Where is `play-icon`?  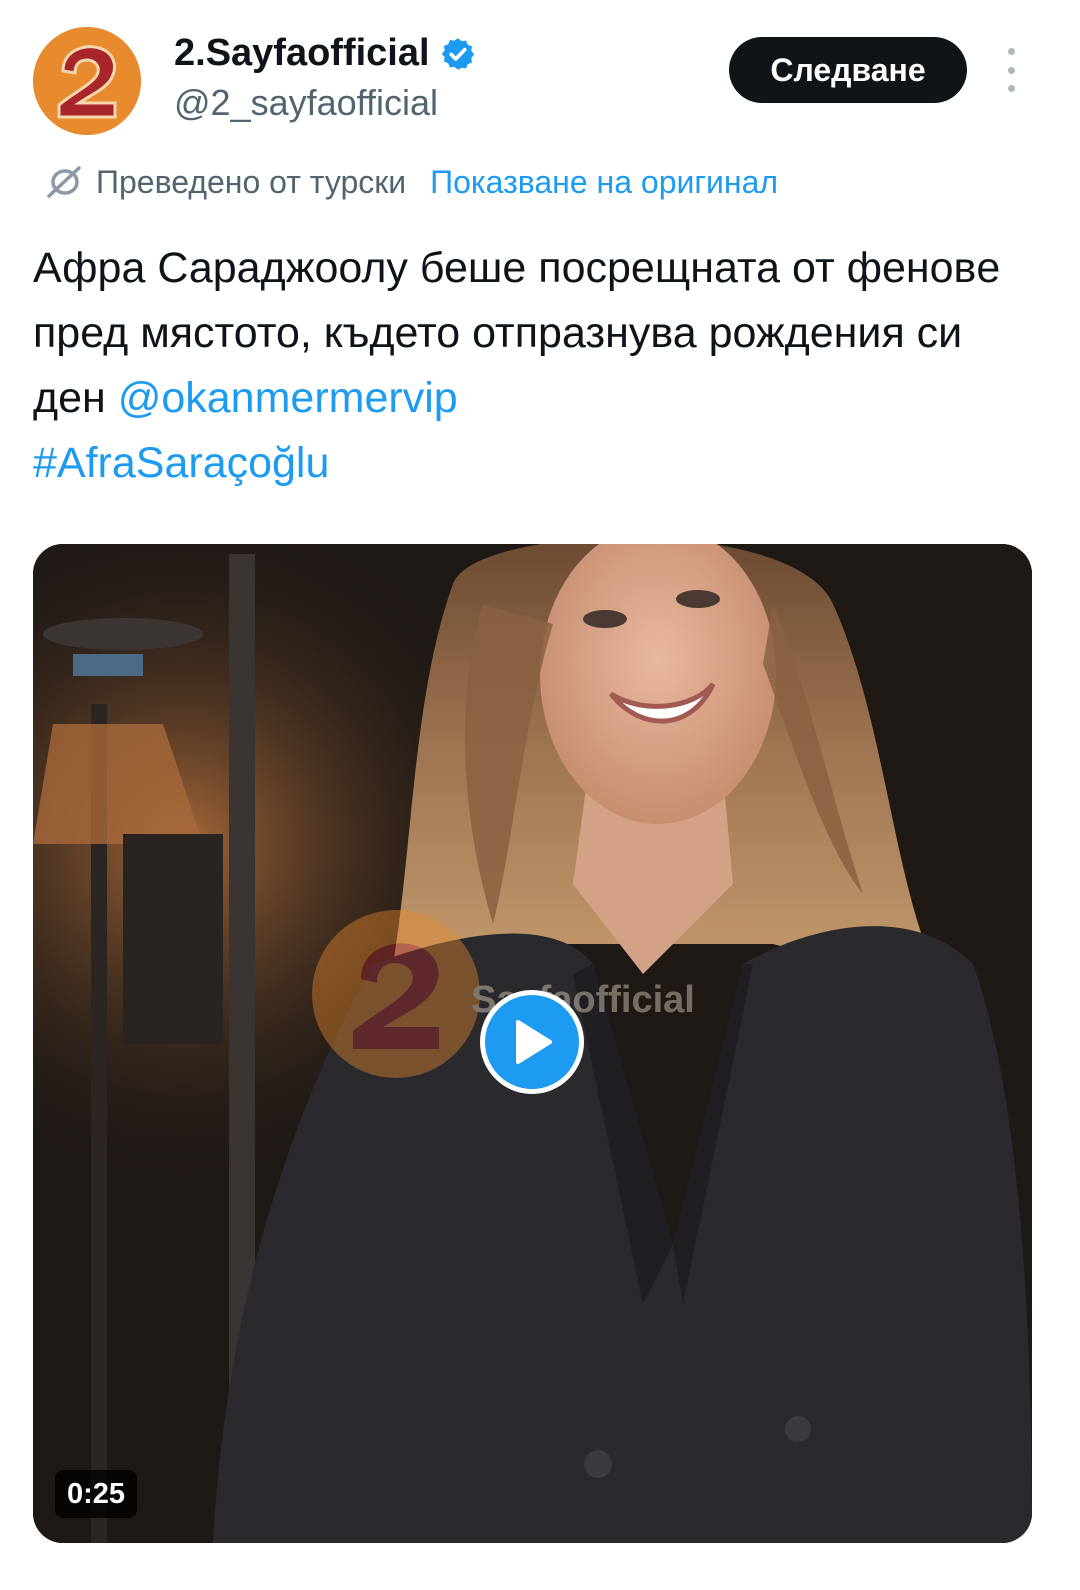
play-icon is located at coordinates (534, 1042).